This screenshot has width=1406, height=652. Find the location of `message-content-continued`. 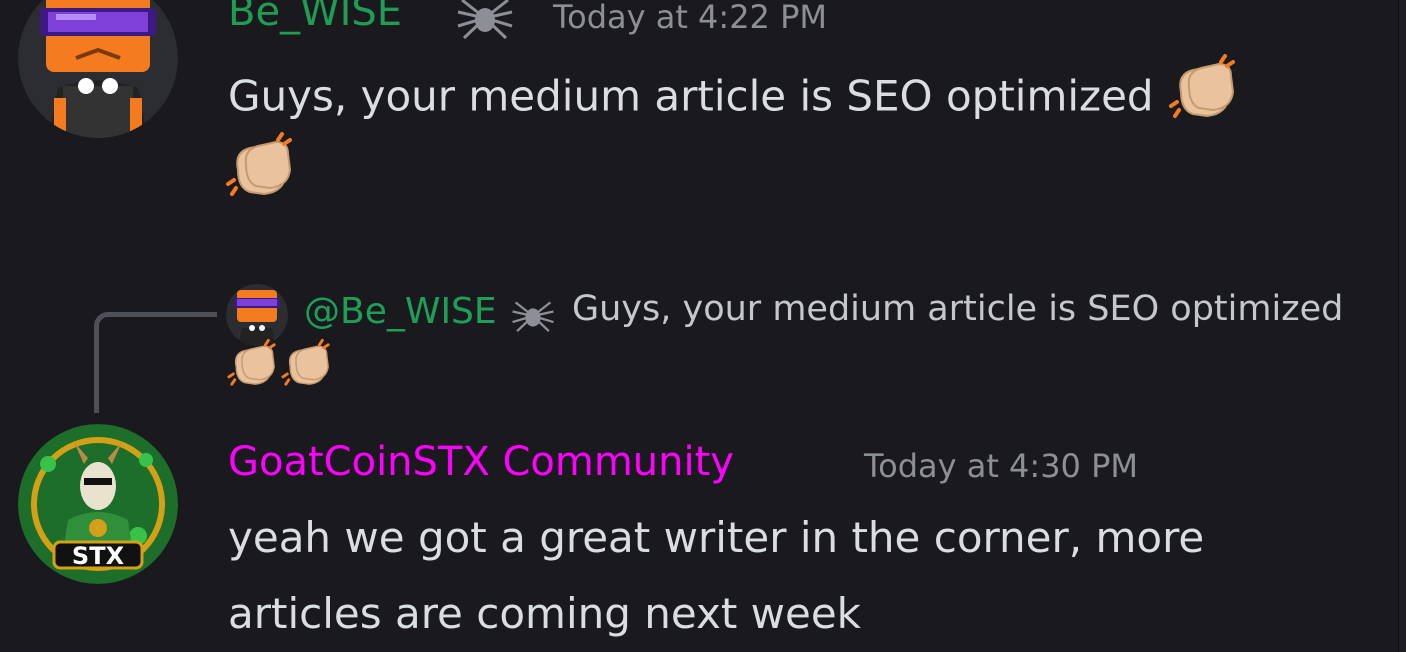

message-content-continued is located at coordinates (261, 177).